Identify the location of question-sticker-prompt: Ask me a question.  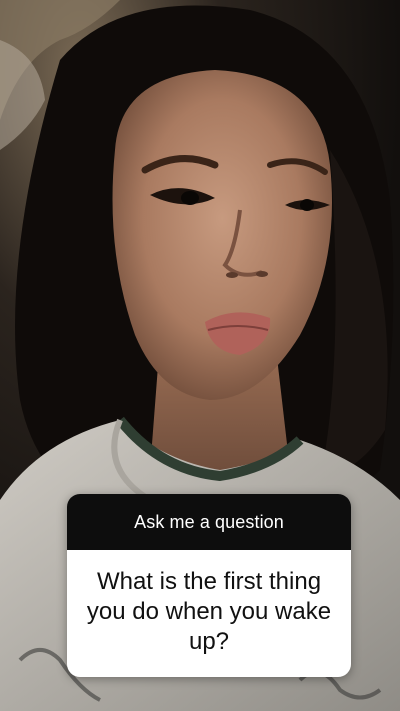
(209, 522).